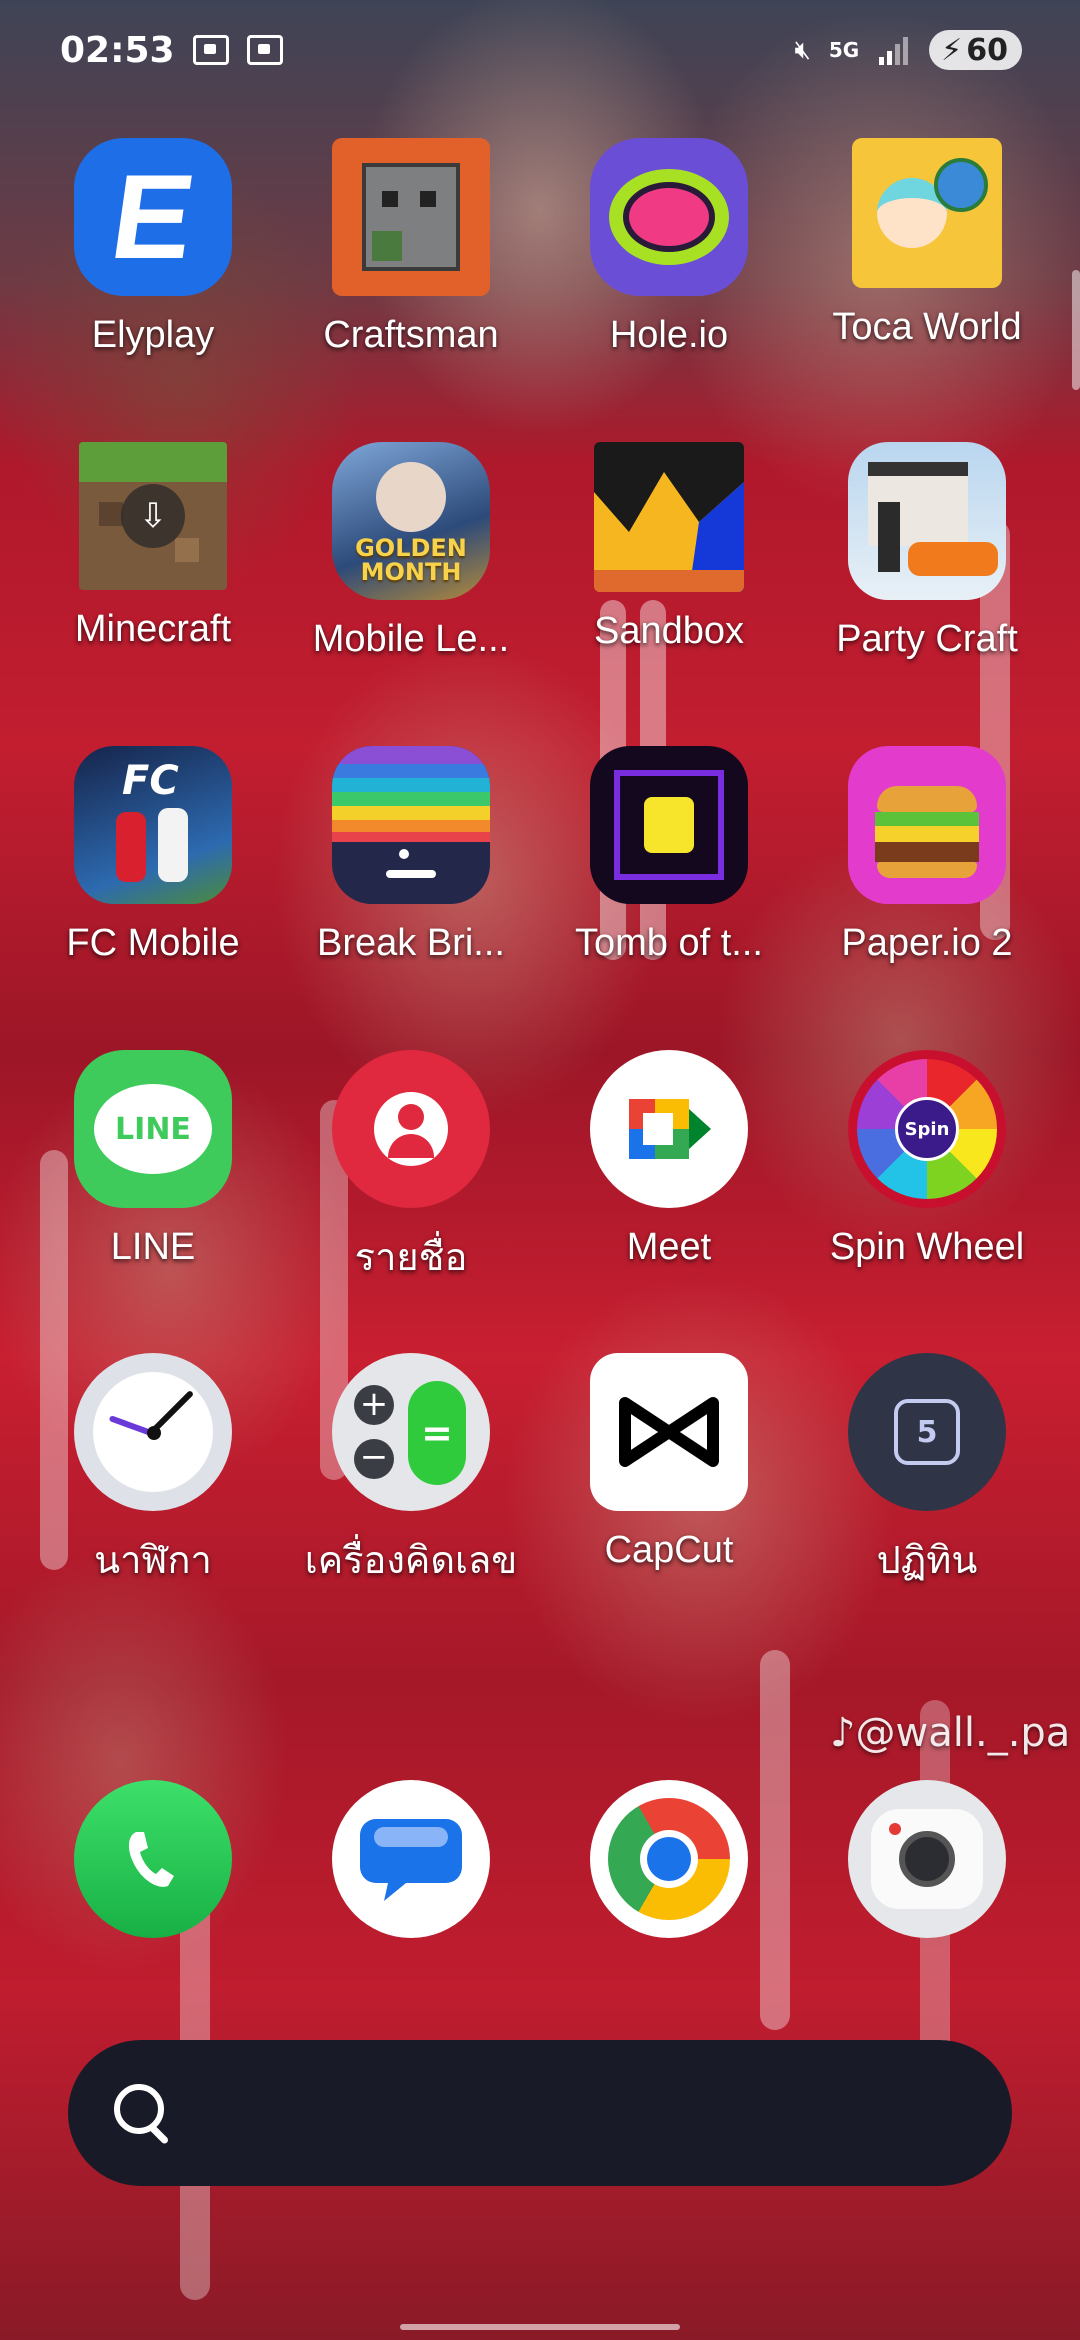 This screenshot has height=2340, width=1080. What do you see at coordinates (894, 51) in the screenshot?
I see `signal-icon` at bounding box center [894, 51].